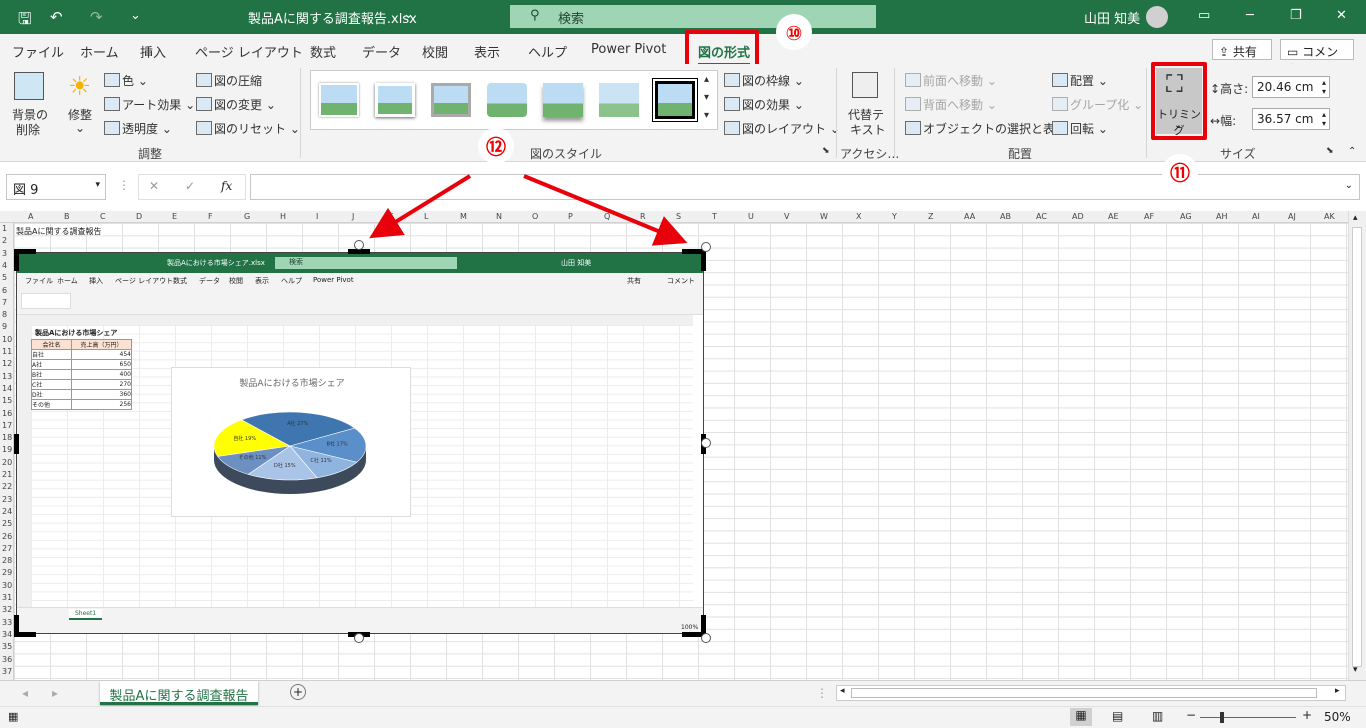 The image size is (1366, 728). I want to click on zoom-slider-thumb, so click(1222, 717).